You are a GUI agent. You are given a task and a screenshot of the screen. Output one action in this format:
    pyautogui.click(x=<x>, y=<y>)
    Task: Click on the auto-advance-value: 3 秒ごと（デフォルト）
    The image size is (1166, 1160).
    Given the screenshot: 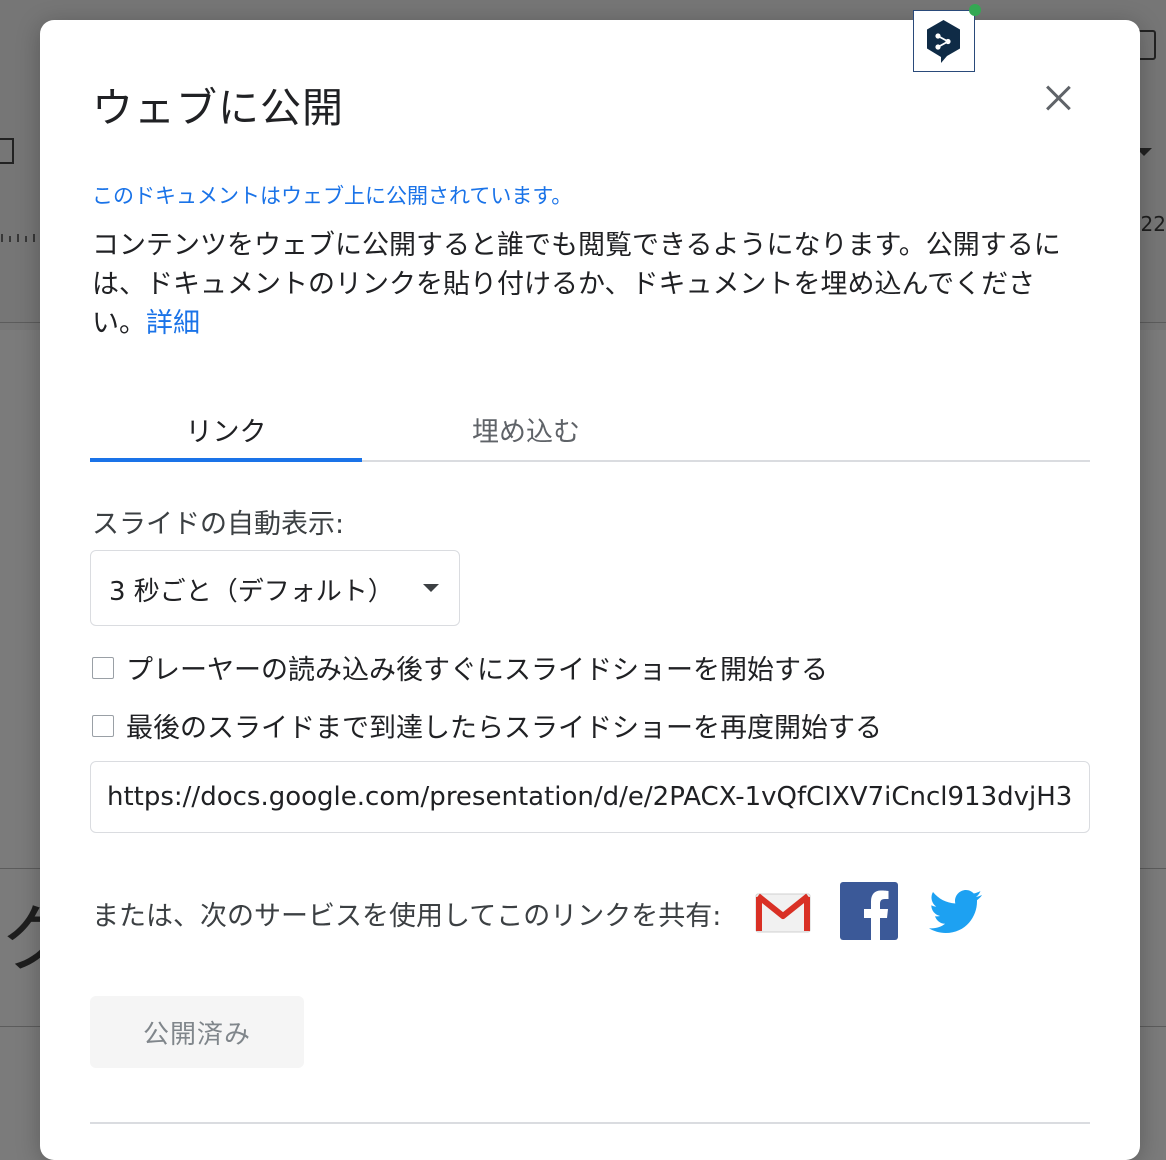 What is the action you would take?
    pyautogui.click(x=251, y=592)
    